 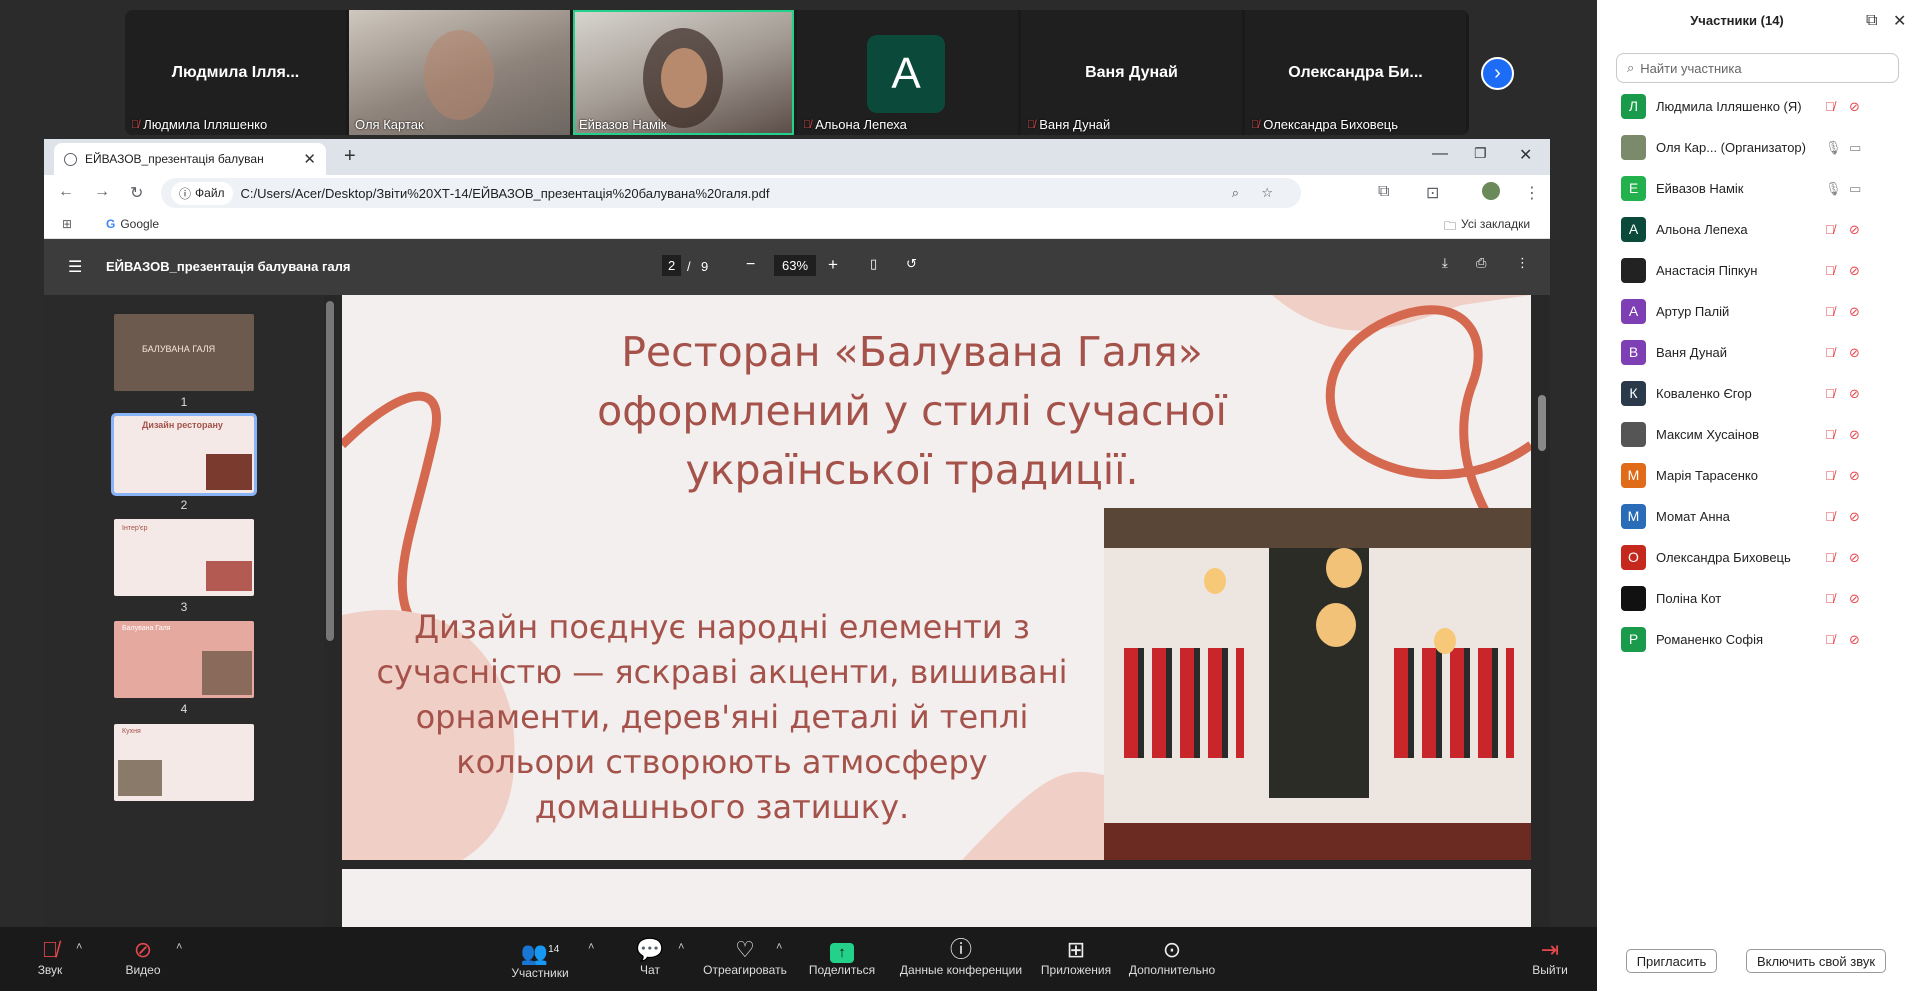 What do you see at coordinates (1481, 263) in the screenshot?
I see `print-icon: ⎙` at bounding box center [1481, 263].